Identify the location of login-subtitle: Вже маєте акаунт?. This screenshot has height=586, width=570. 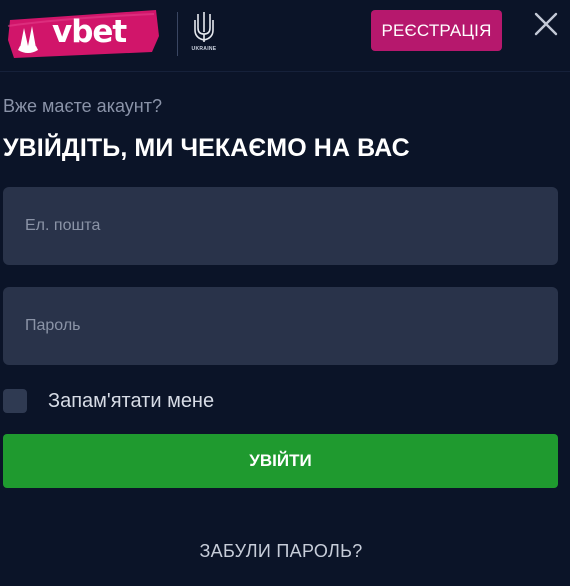
(82, 106).